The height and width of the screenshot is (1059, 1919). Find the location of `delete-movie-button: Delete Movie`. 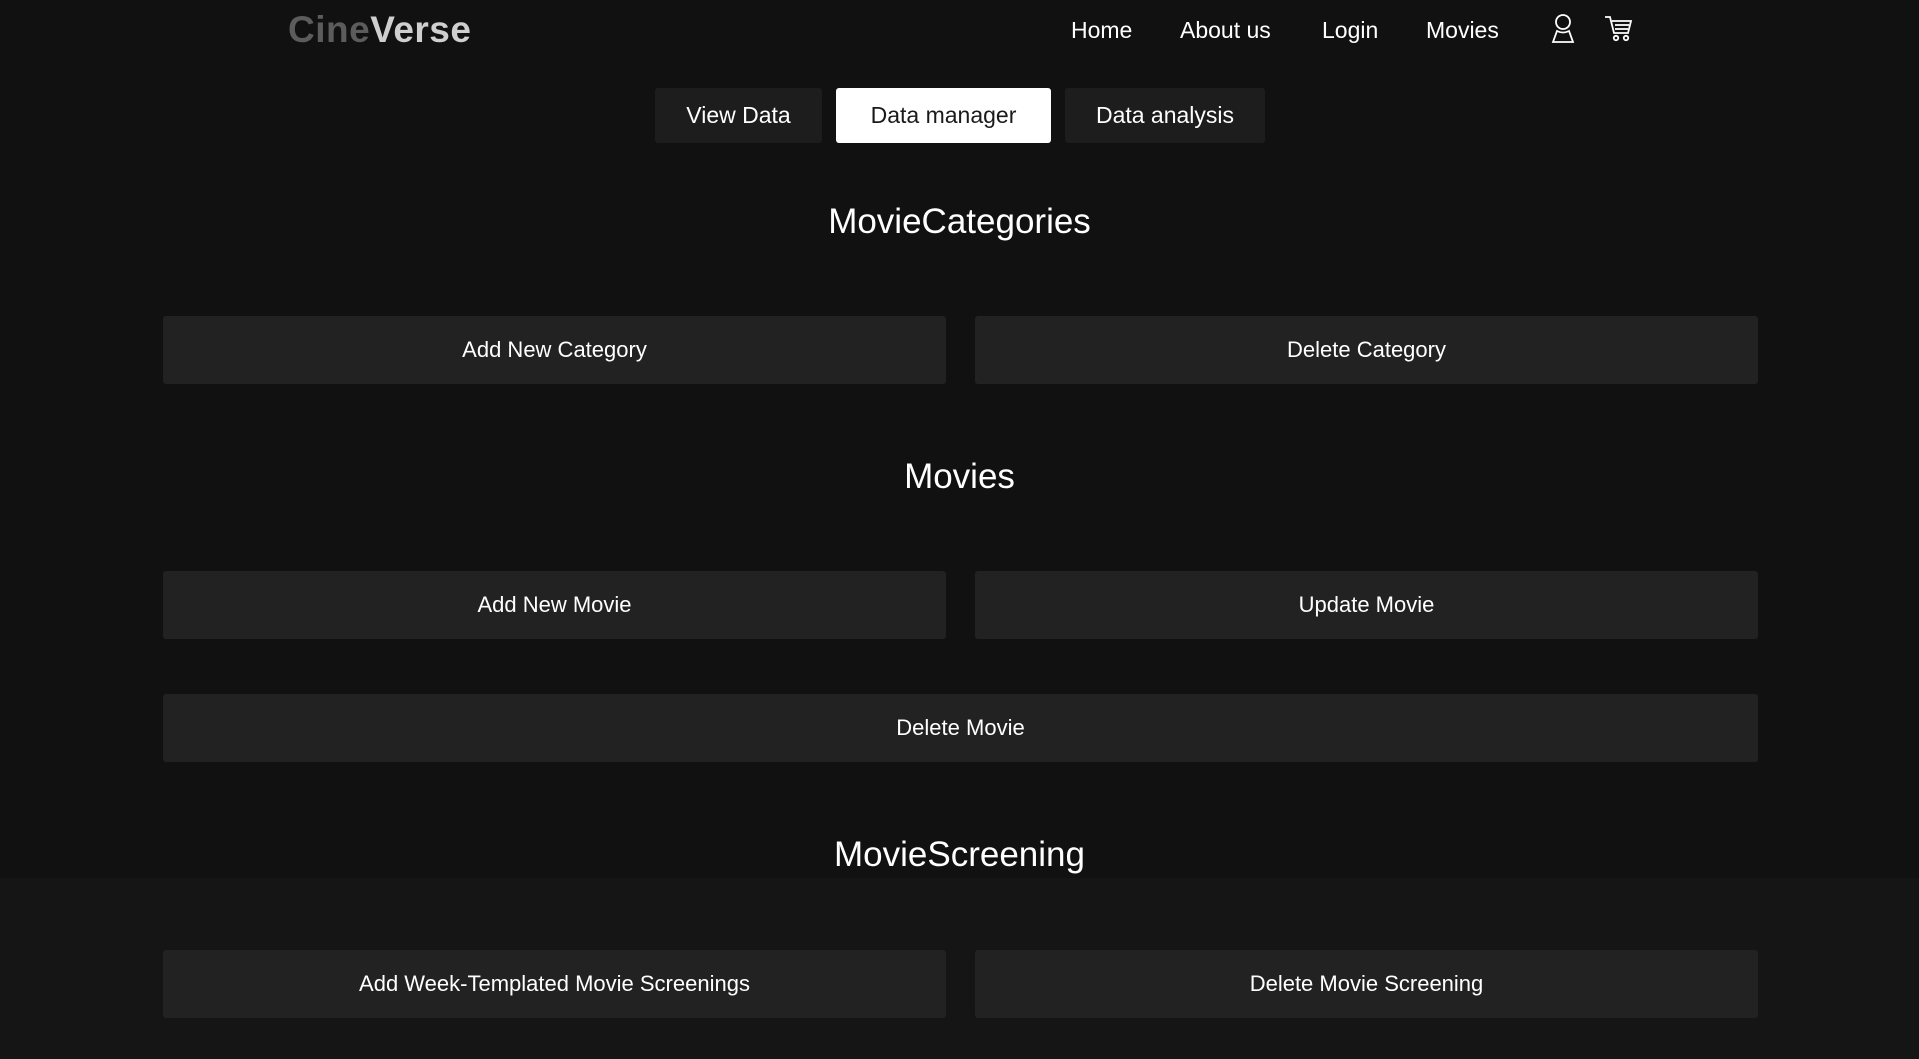

delete-movie-button: Delete Movie is located at coordinates (960, 728).